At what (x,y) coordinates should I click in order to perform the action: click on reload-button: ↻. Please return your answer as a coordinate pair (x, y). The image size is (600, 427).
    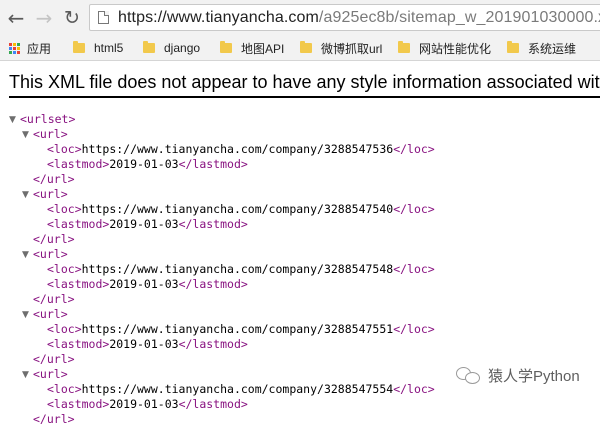
    Looking at the image, I should click on (72, 18).